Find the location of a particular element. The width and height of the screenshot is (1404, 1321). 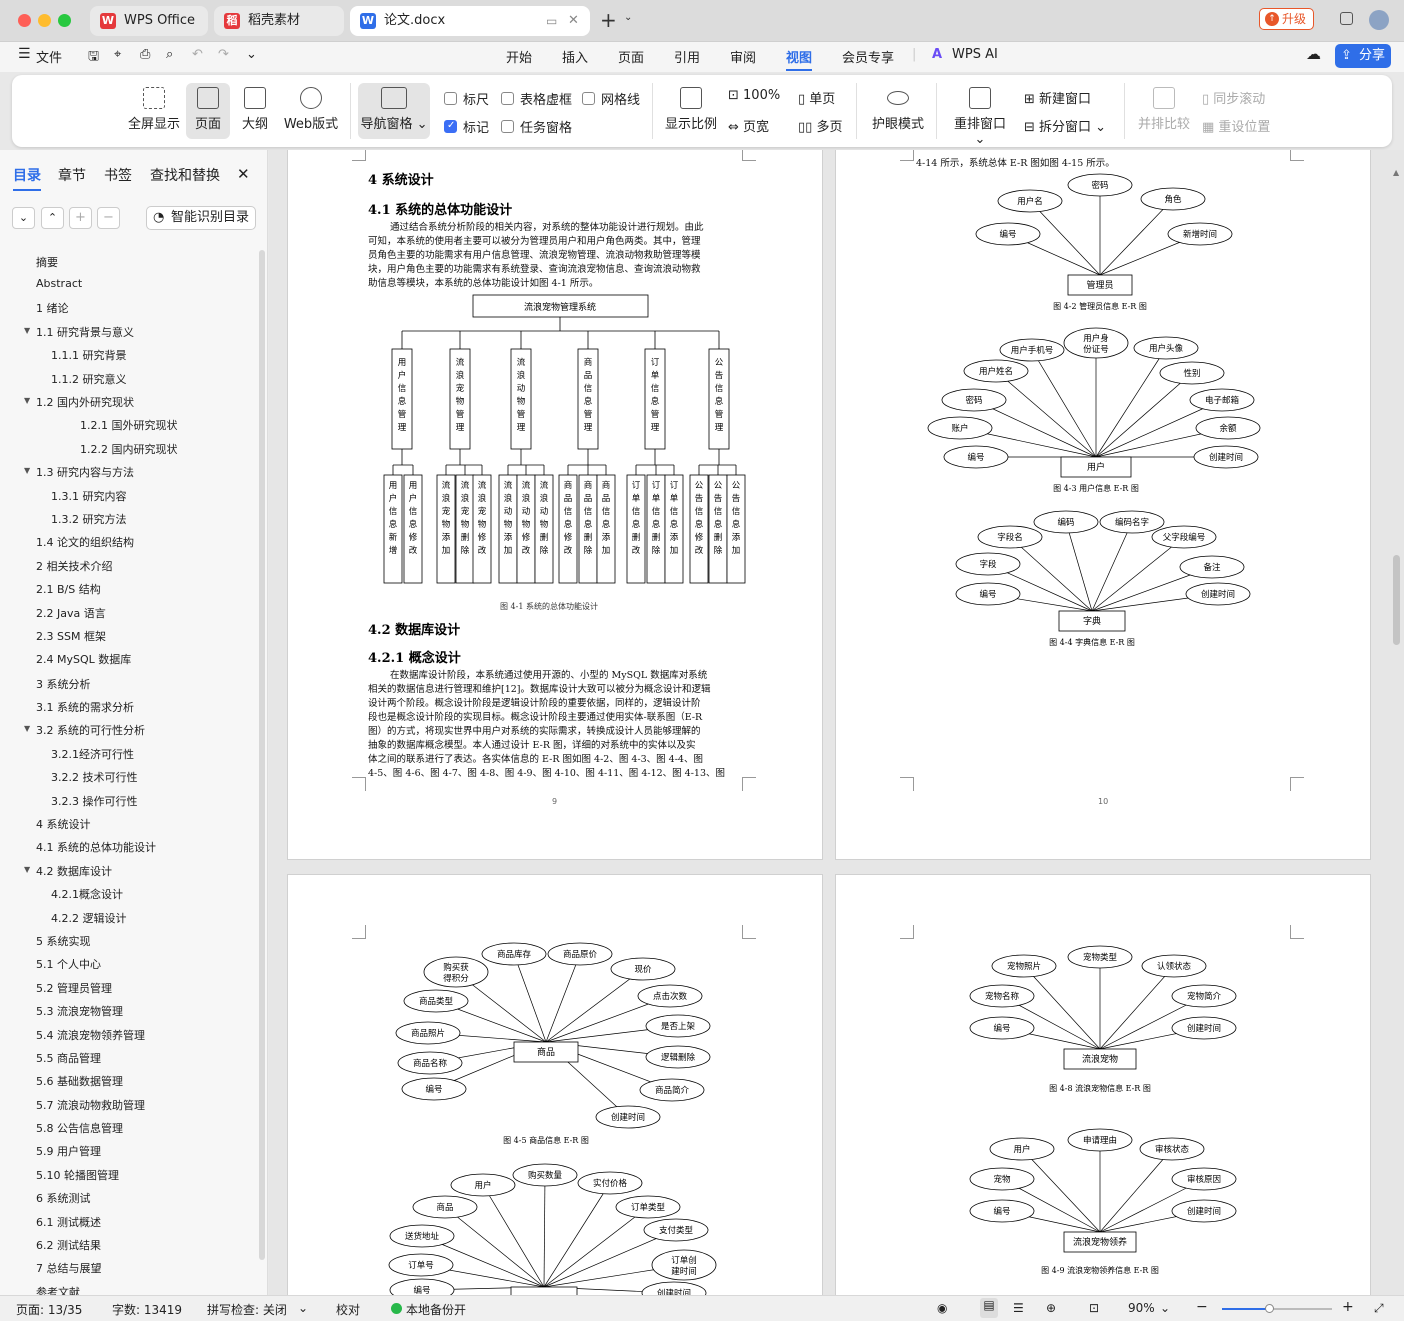

format-painter-icon: ⌖ is located at coordinates (117, 54).